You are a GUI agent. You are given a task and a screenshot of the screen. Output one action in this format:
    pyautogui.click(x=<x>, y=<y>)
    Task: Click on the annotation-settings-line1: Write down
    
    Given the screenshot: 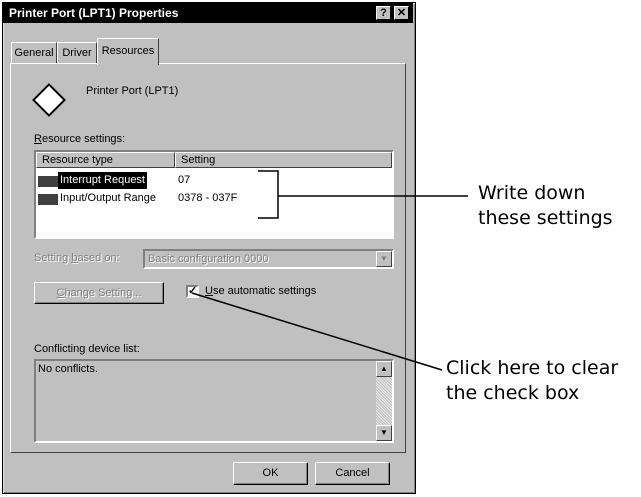 What is the action you would take?
    pyautogui.click(x=532, y=193)
    